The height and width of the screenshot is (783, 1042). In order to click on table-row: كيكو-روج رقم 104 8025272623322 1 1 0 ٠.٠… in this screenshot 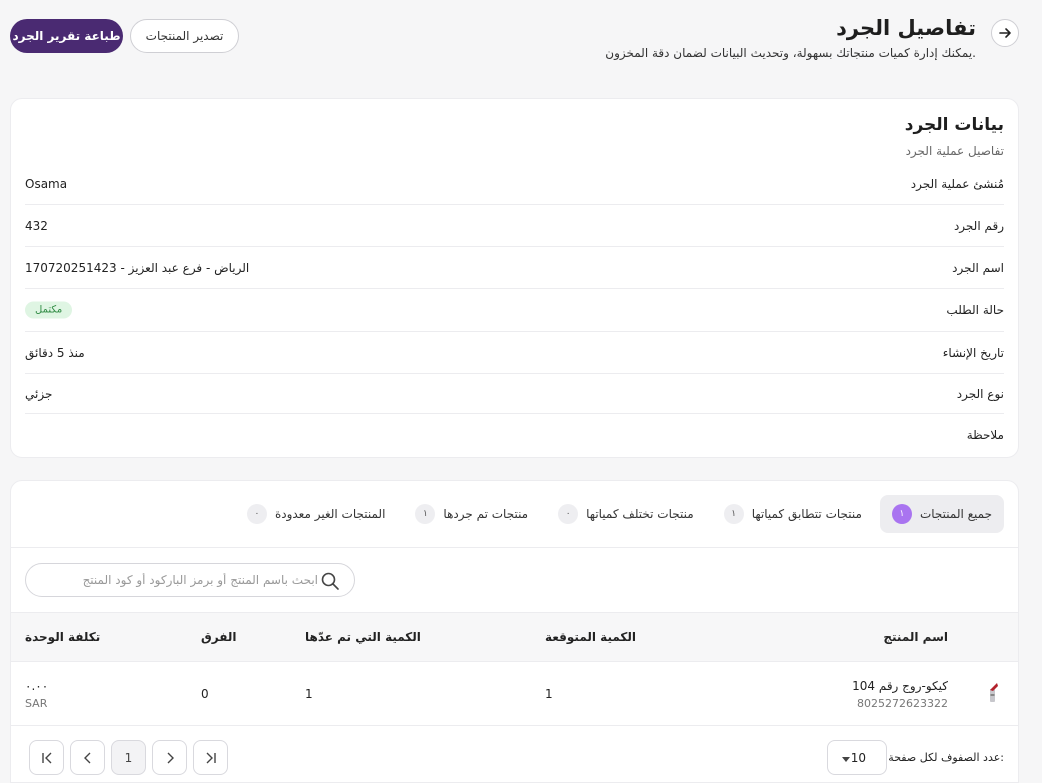, I will do `click(514, 694)`.